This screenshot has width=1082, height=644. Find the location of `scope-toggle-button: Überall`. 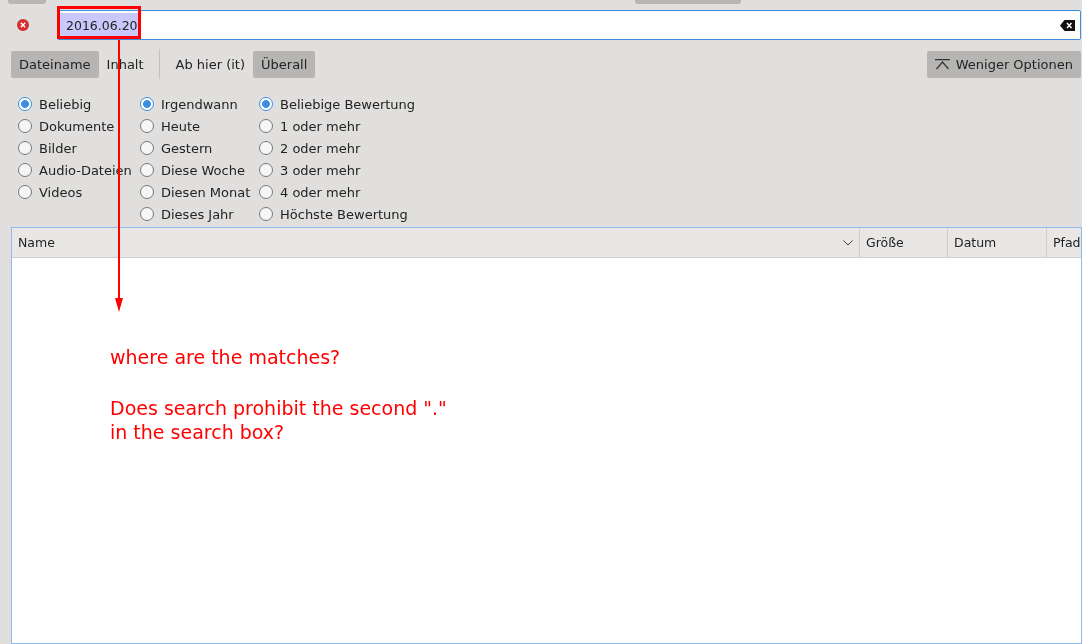

scope-toggle-button: Überall is located at coordinates (284, 64).